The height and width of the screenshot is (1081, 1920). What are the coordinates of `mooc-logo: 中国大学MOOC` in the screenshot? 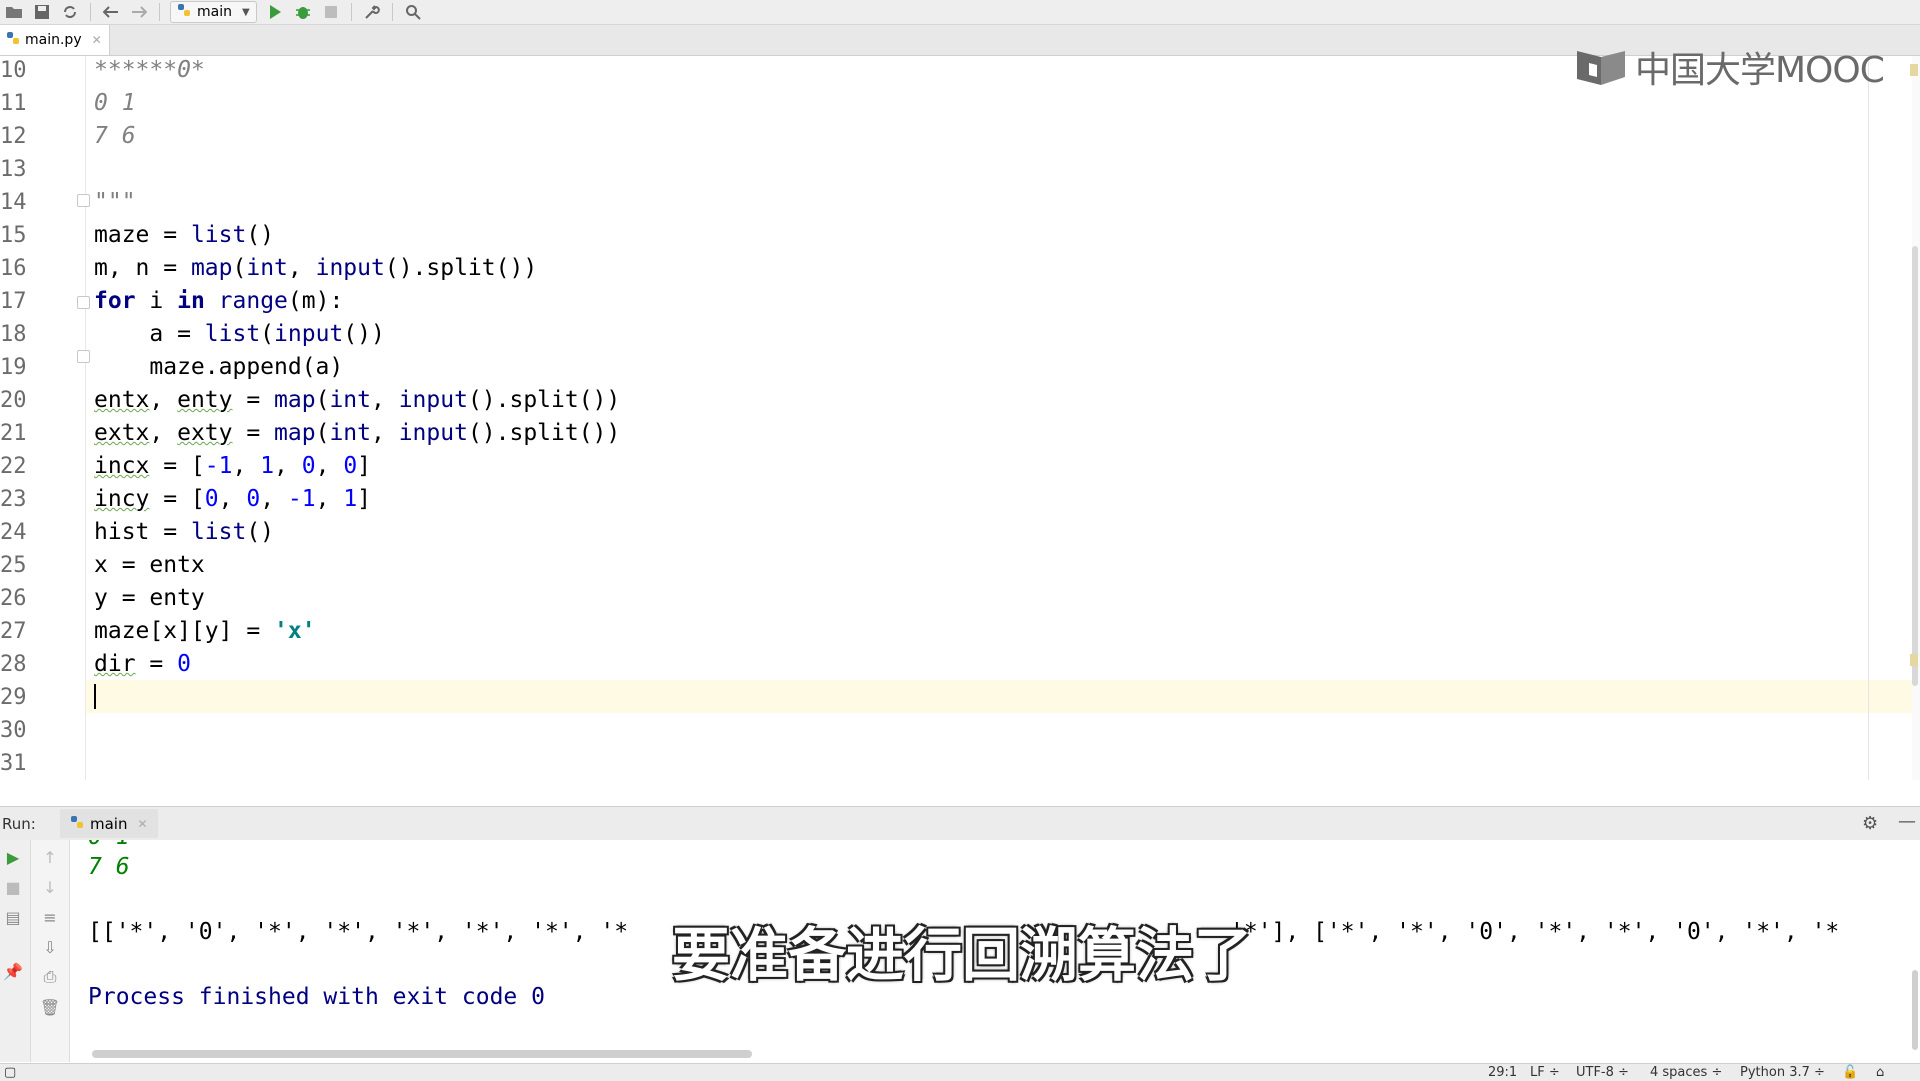 It's located at (1730, 67).